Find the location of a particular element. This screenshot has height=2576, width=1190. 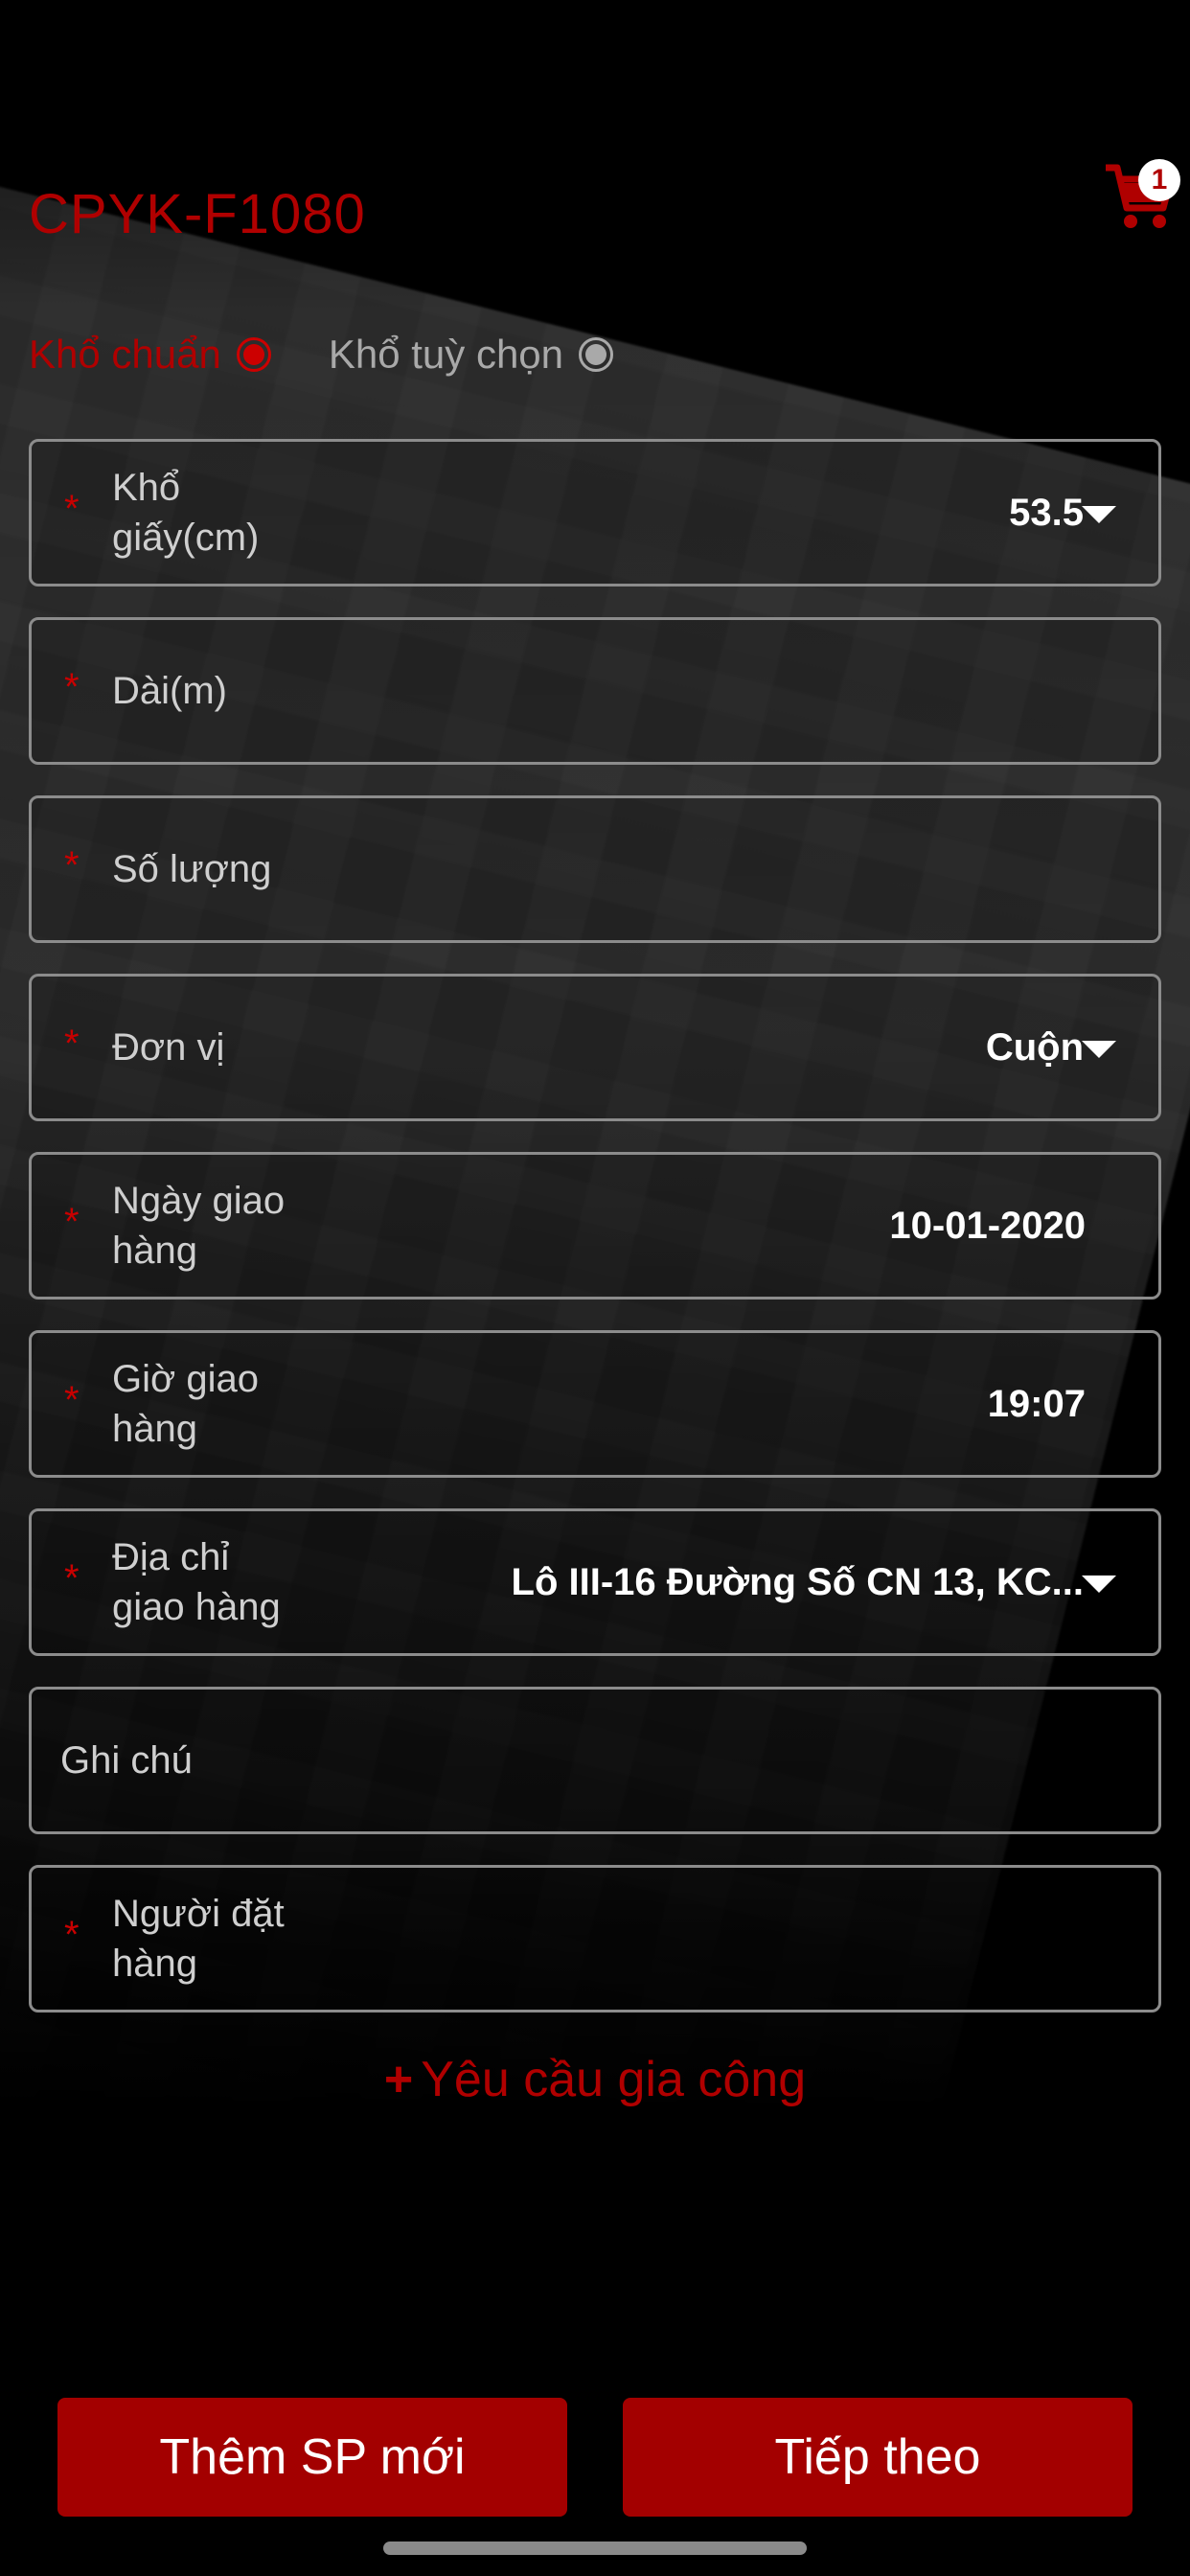

radio-unselected-icon is located at coordinates (596, 354).